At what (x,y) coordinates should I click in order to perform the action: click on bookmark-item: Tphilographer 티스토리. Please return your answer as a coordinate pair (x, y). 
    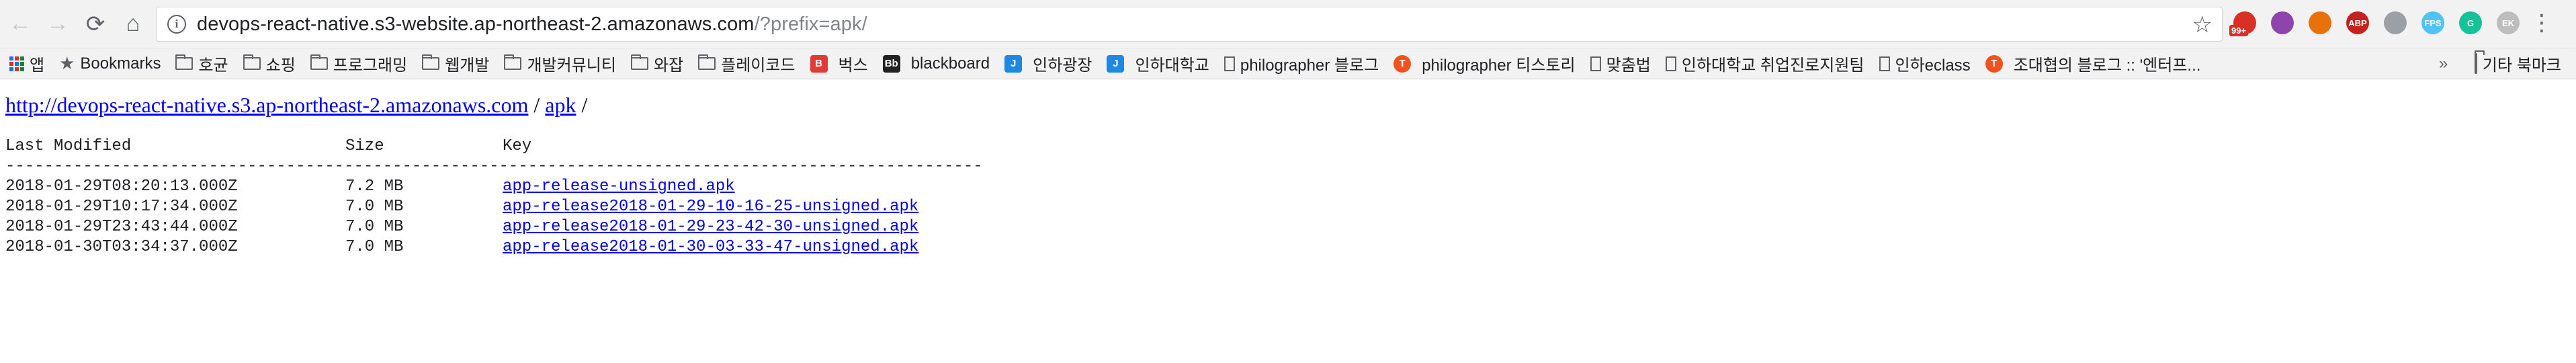
    Looking at the image, I should click on (1484, 64).